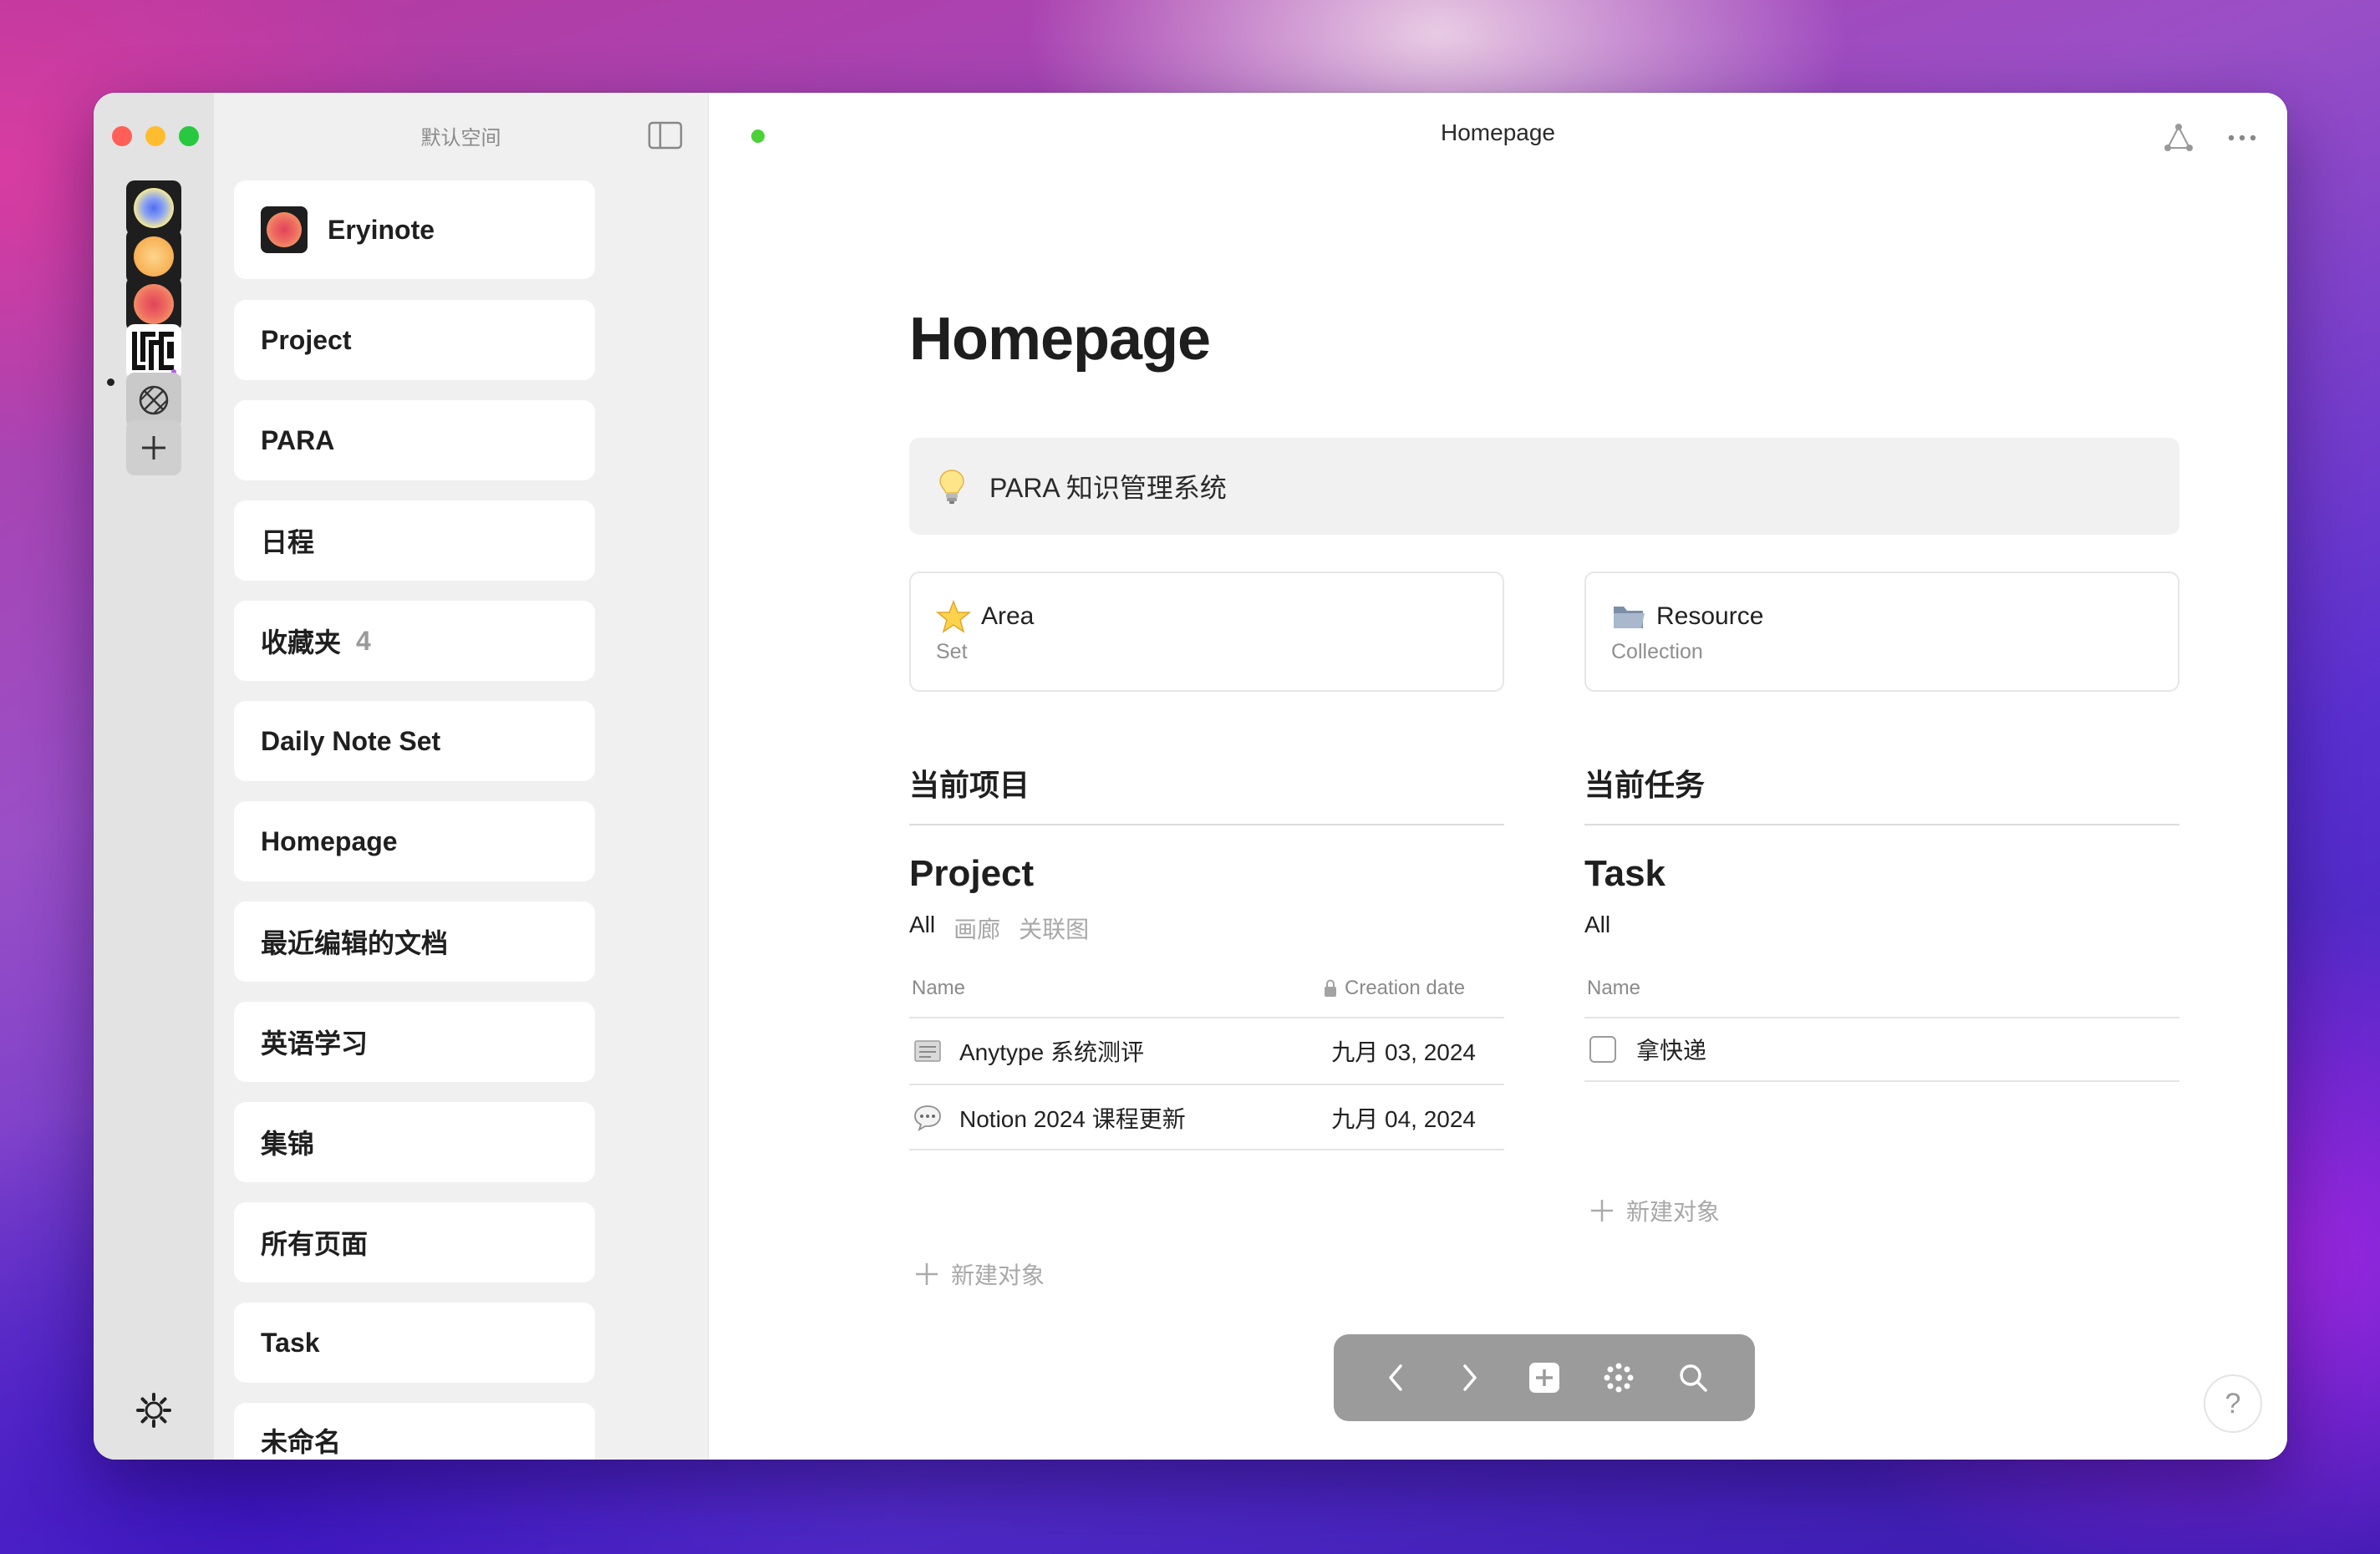  I want to click on back-icon, so click(1396, 1377).